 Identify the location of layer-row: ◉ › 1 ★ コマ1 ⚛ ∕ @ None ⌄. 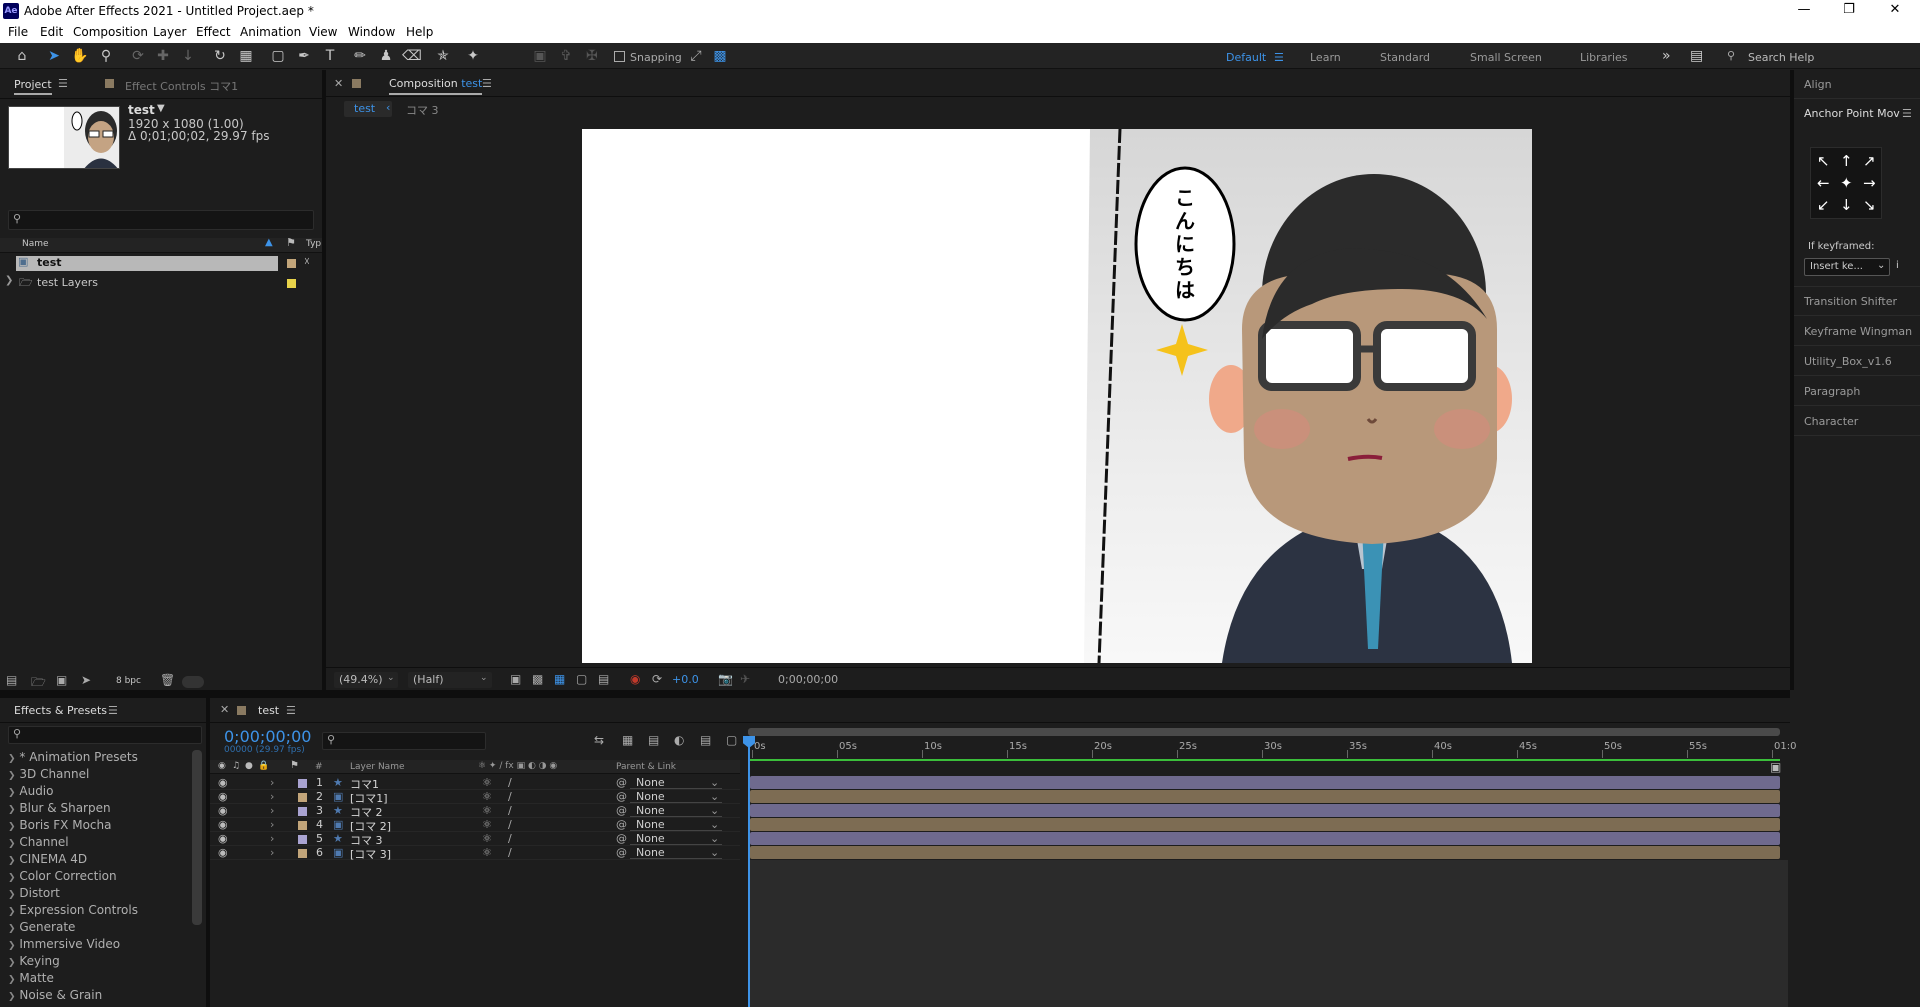
(475, 783).